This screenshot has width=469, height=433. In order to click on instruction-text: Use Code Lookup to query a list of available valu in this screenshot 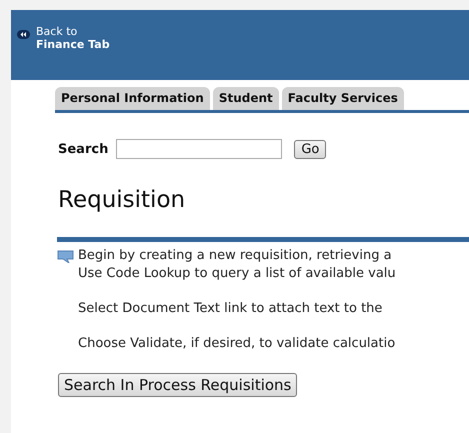, I will do `click(237, 274)`.